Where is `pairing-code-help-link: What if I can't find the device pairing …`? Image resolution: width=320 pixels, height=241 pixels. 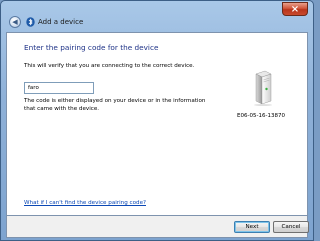
pairing-code-help-link: What if I can't find the device pairing … is located at coordinates (85, 203).